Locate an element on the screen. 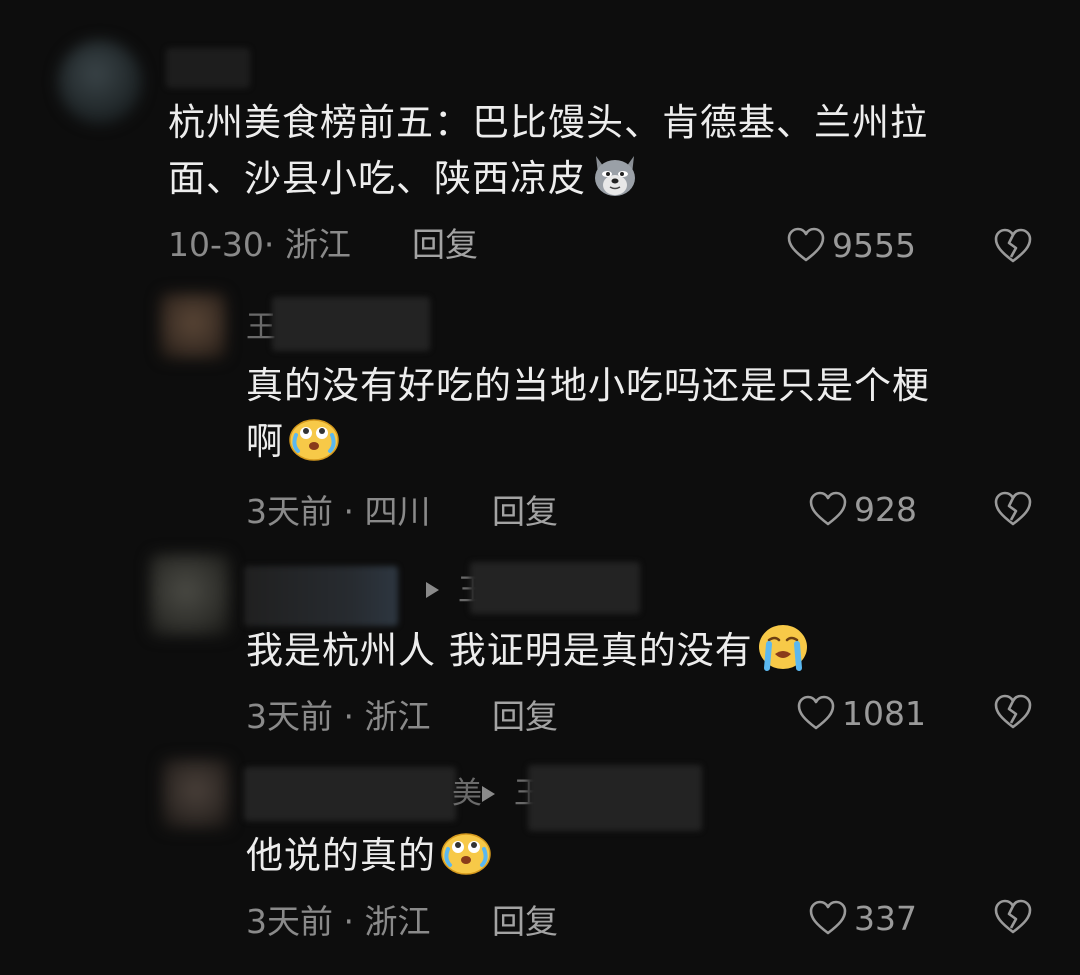  comment-text-line-content: 他说的真的 is located at coordinates (341, 855).